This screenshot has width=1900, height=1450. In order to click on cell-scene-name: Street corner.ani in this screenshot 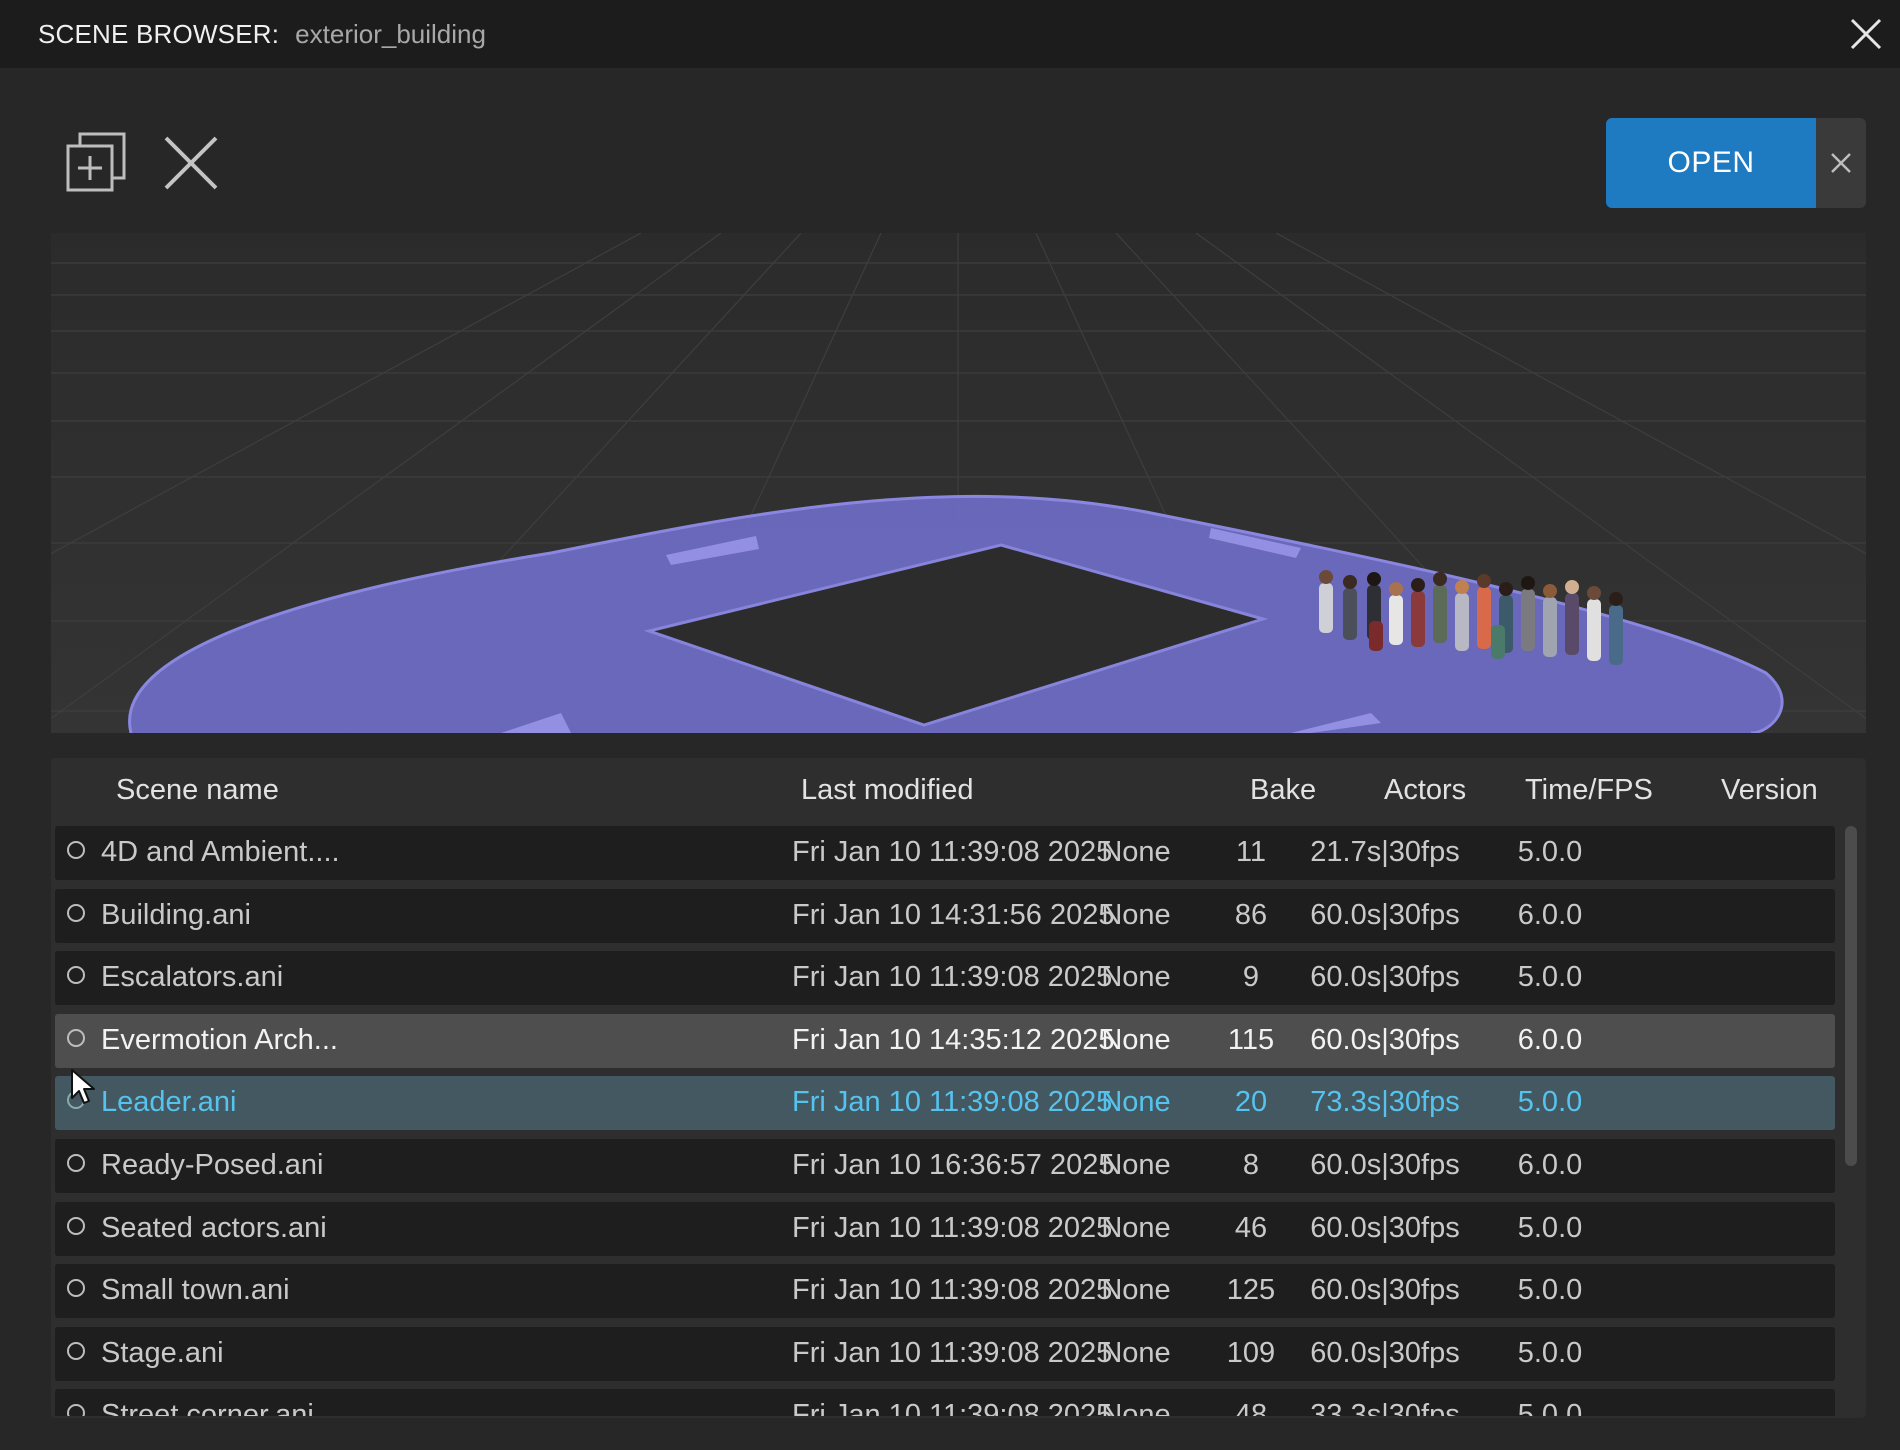, I will do `click(207, 1407)`.